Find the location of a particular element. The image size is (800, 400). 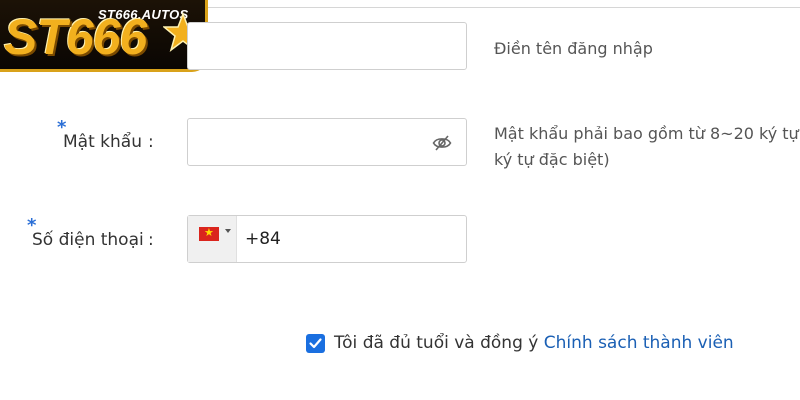

phone-input: +84 is located at coordinates (327, 239).